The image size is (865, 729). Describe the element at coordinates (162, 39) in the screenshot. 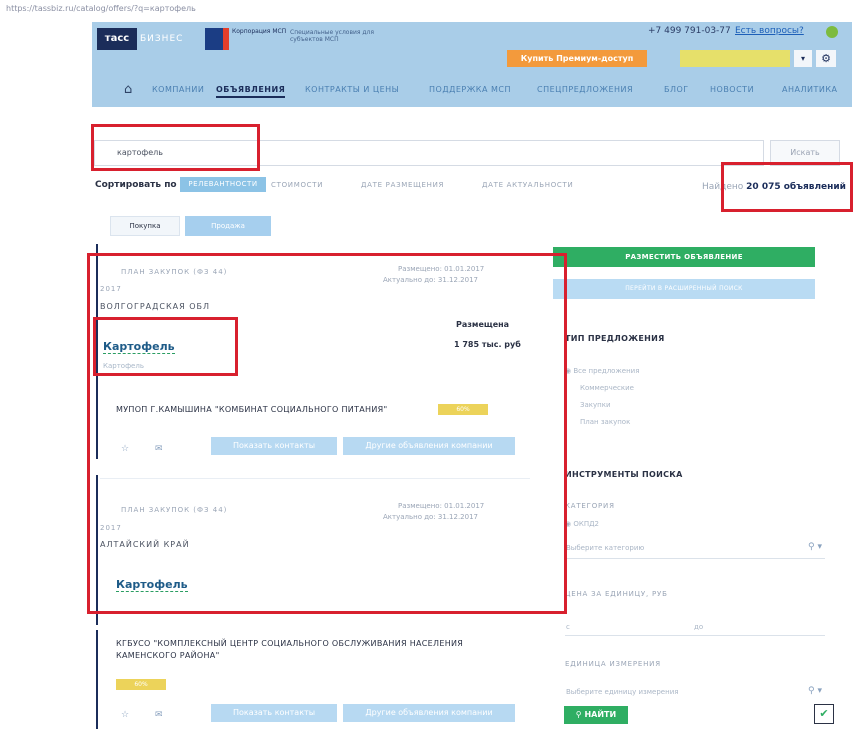

I see `logo-subtitle: БИЗНЕС` at that location.